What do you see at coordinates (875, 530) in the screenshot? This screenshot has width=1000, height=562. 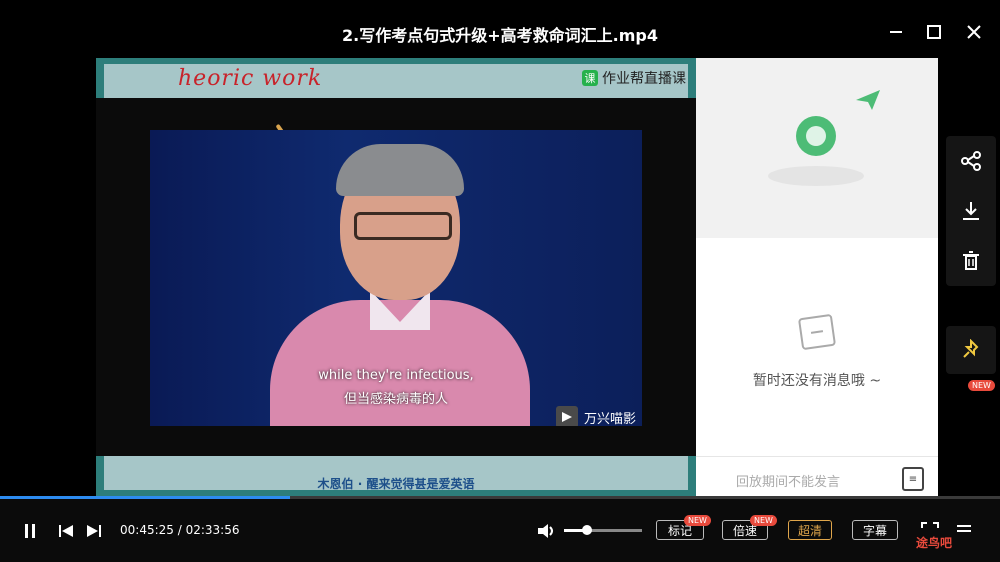 I see `subtitle-button: 字幕` at bounding box center [875, 530].